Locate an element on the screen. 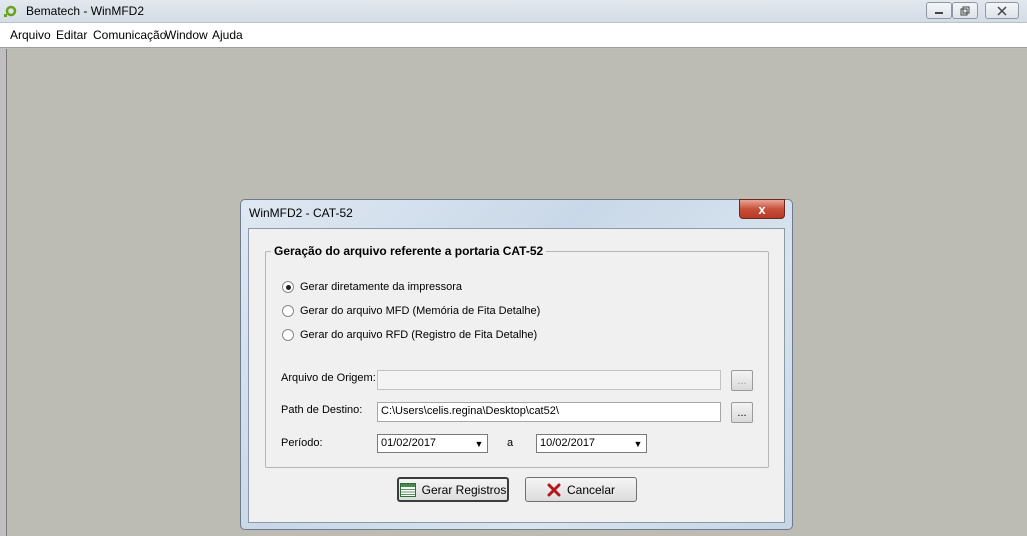 This screenshot has height=536, width=1027. periodo-to-select: 10/02/2017 ▼ is located at coordinates (591, 443).